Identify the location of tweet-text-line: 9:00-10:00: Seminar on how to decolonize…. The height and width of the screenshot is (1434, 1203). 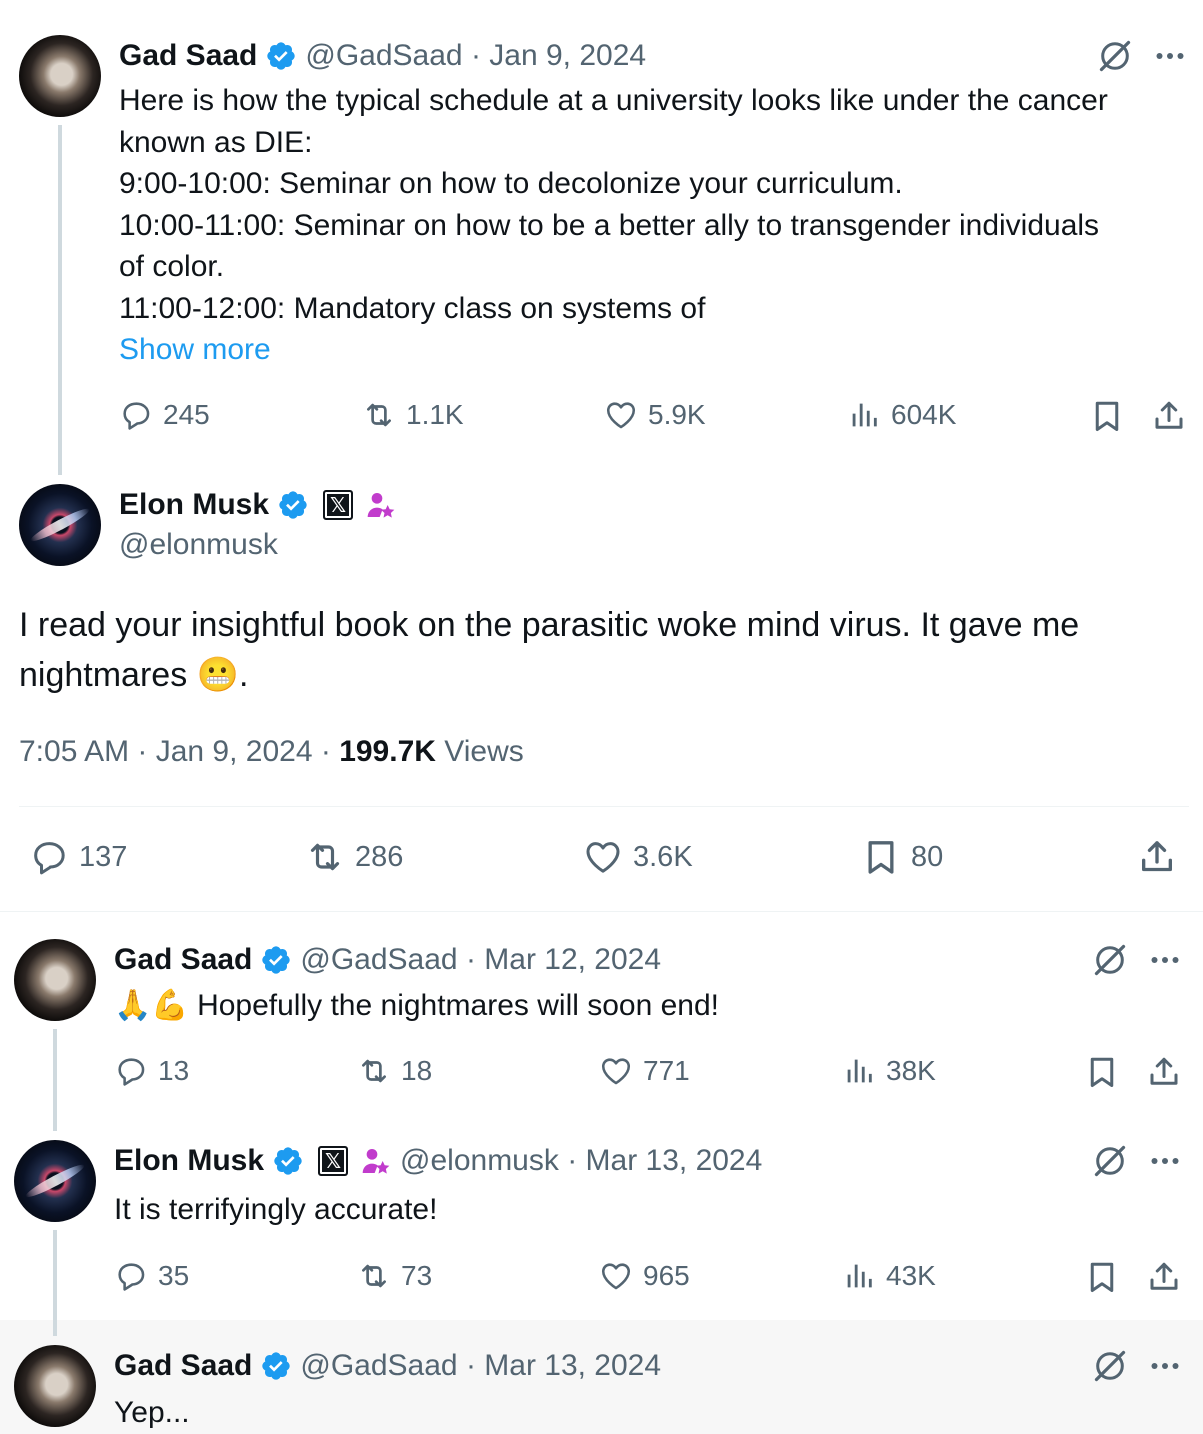
(511, 183).